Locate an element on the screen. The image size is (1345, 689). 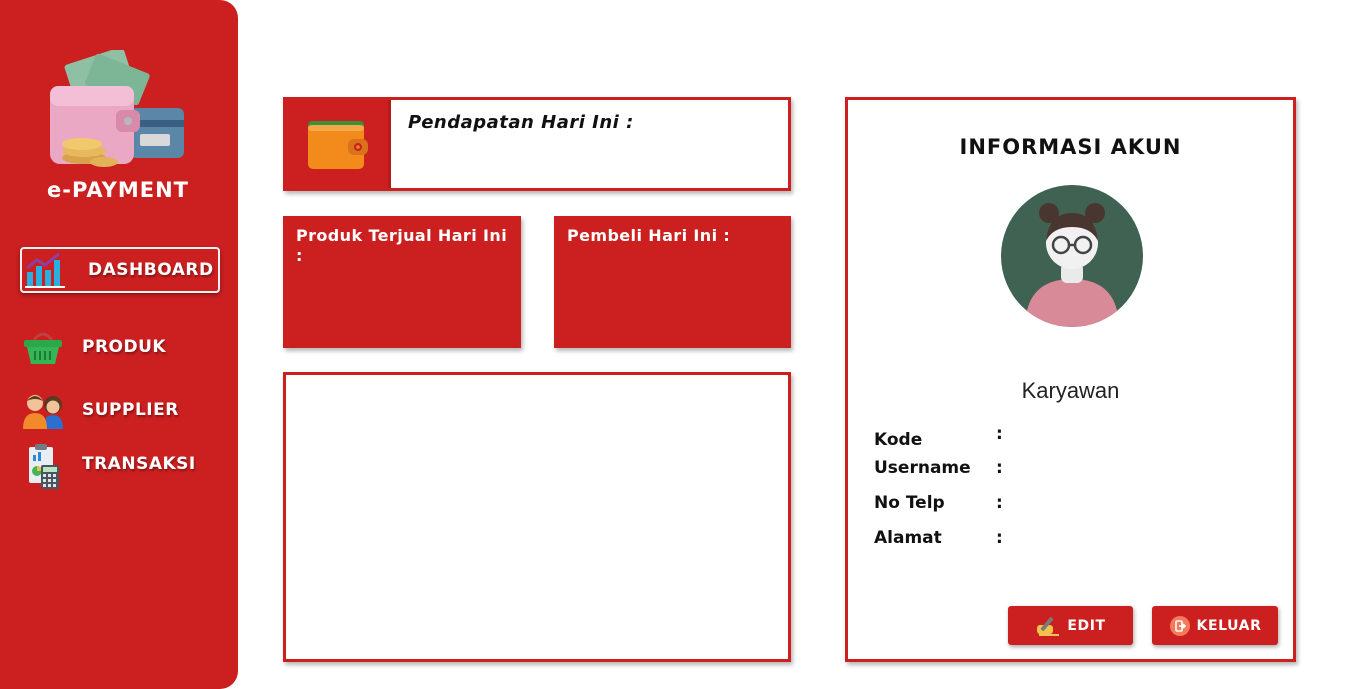
sidebar-item-supplier: SUPPLIER is located at coordinates (120, 410).